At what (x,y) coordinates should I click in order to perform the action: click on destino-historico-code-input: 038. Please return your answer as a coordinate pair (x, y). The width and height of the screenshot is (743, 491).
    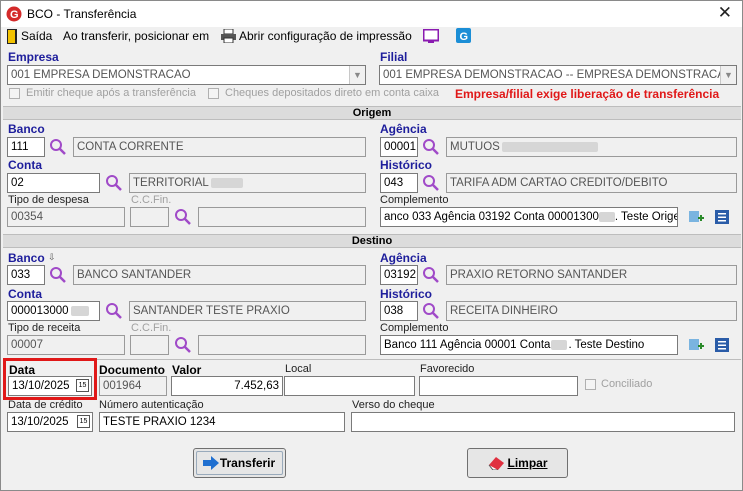
    Looking at the image, I should click on (399, 311).